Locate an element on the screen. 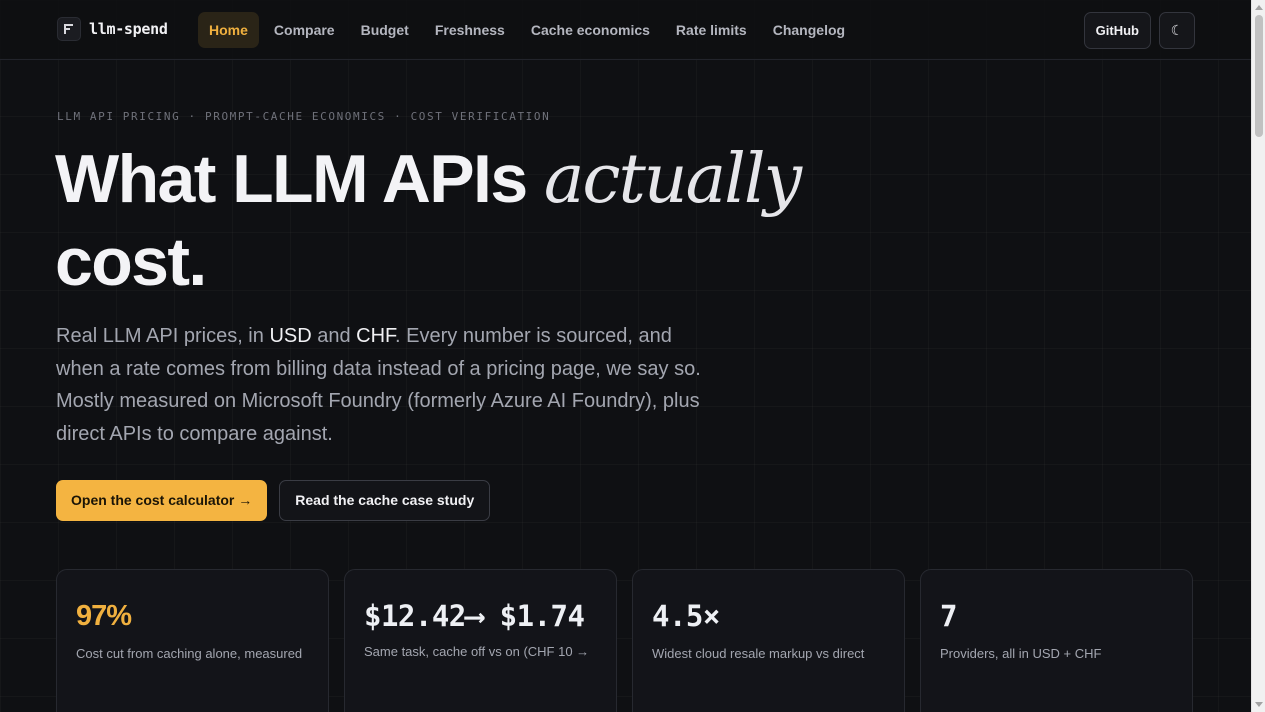  hero-title-part-2: cost. is located at coordinates (131, 262).